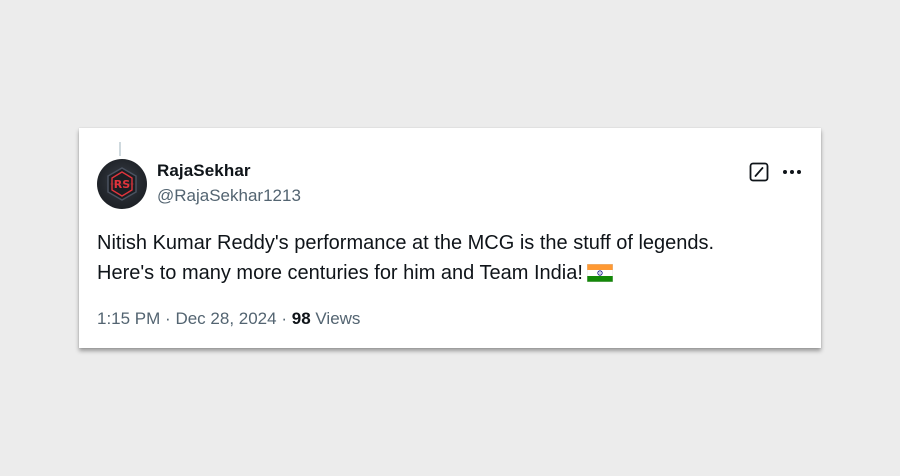  Describe the element at coordinates (792, 172) in the screenshot. I see `more-icon` at that location.